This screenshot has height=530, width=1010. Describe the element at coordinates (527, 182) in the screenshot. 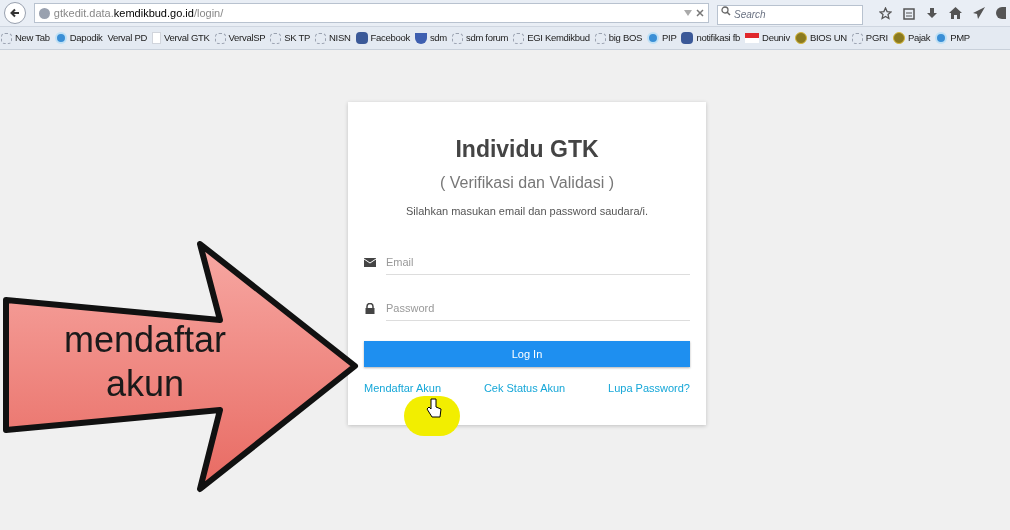

I see `login-subtitle: ( Verifikasi dan Validasi )` at that location.